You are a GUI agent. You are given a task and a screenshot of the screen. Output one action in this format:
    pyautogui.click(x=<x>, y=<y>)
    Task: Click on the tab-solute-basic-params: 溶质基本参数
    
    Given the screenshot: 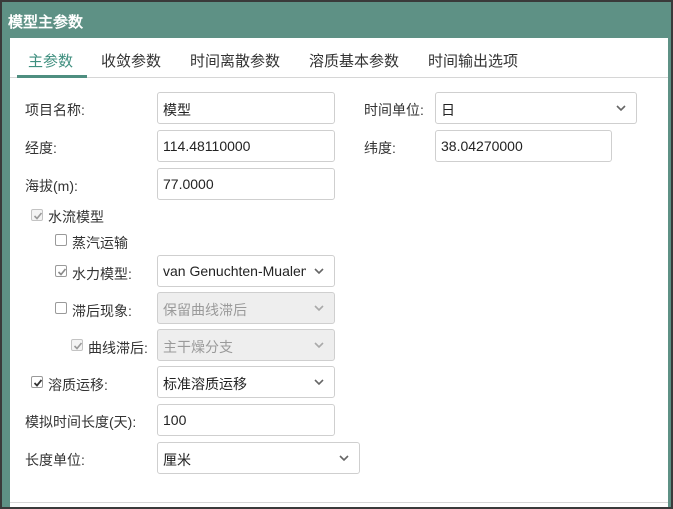 What is the action you would take?
    pyautogui.click(x=354, y=60)
    